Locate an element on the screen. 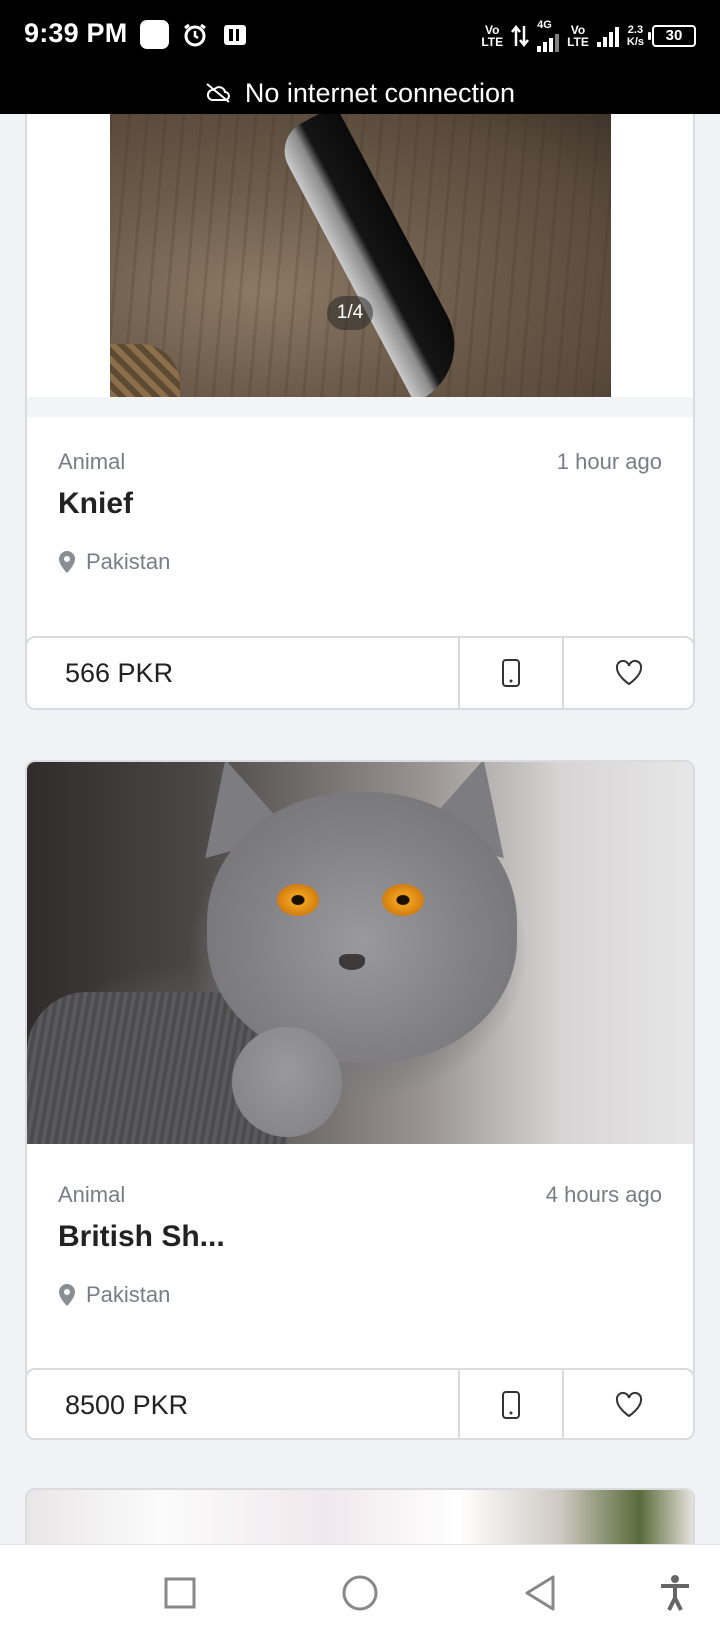 The height and width of the screenshot is (1640, 720). banner-text: No internet connection is located at coordinates (380, 92).